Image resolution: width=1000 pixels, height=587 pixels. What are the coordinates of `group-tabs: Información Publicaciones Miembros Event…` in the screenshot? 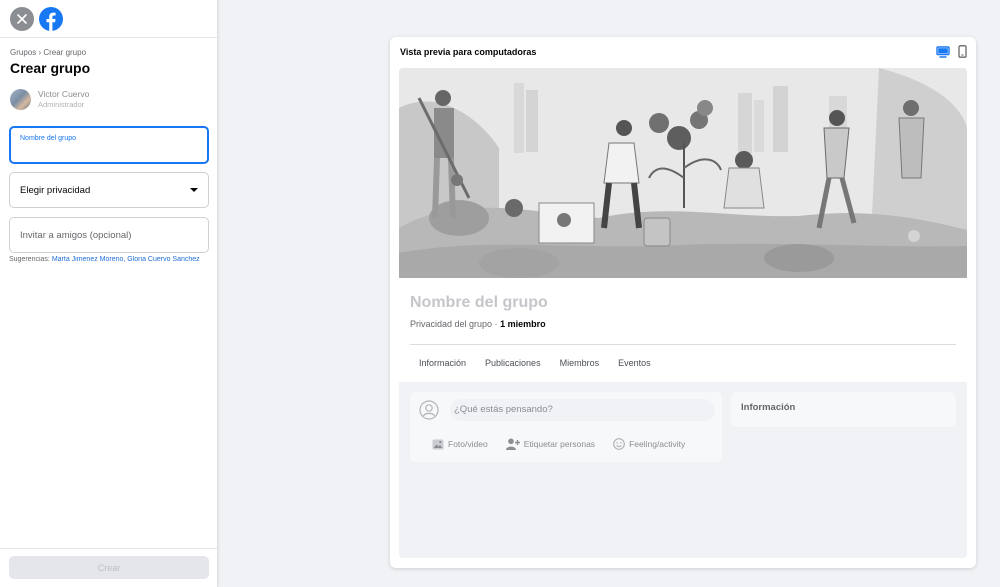 It's located at (535, 363).